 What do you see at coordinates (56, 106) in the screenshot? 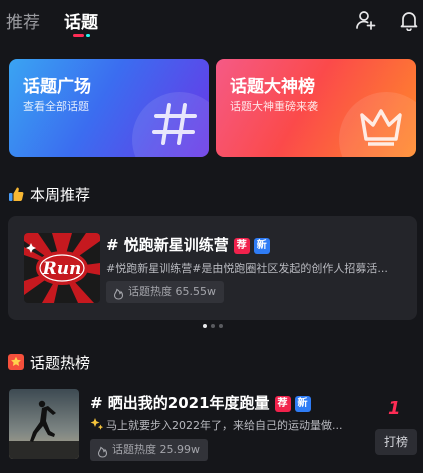
I see `card-subtitle: 查看全部话题` at bounding box center [56, 106].